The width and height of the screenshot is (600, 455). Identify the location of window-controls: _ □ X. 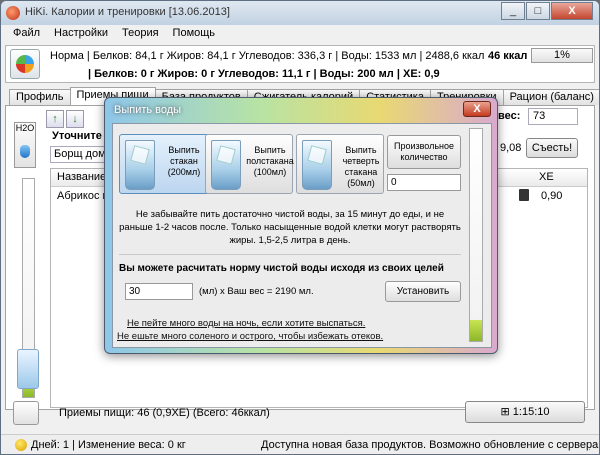
(547, 11).